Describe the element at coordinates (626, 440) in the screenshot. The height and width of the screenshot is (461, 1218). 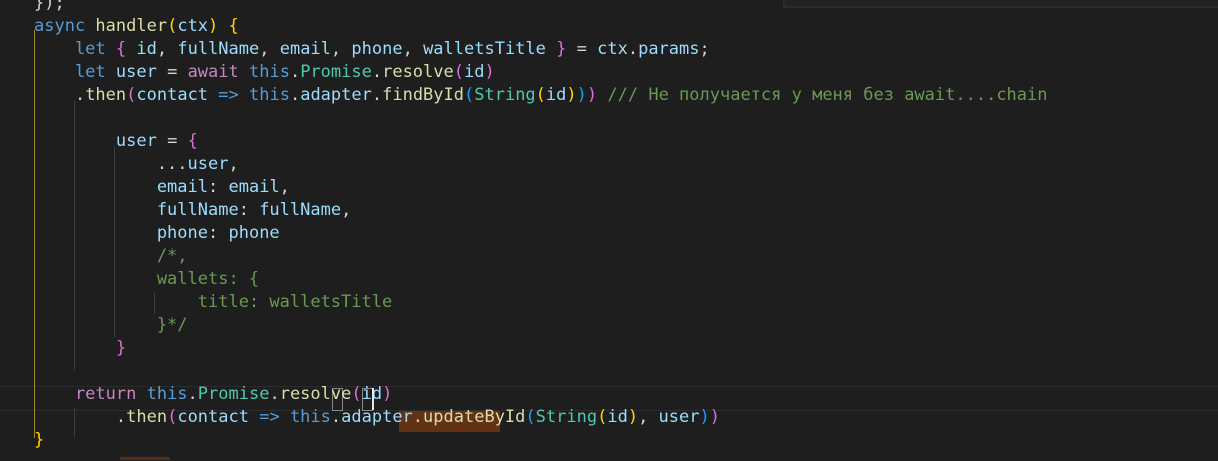
I see `code-line-20: }` at that location.